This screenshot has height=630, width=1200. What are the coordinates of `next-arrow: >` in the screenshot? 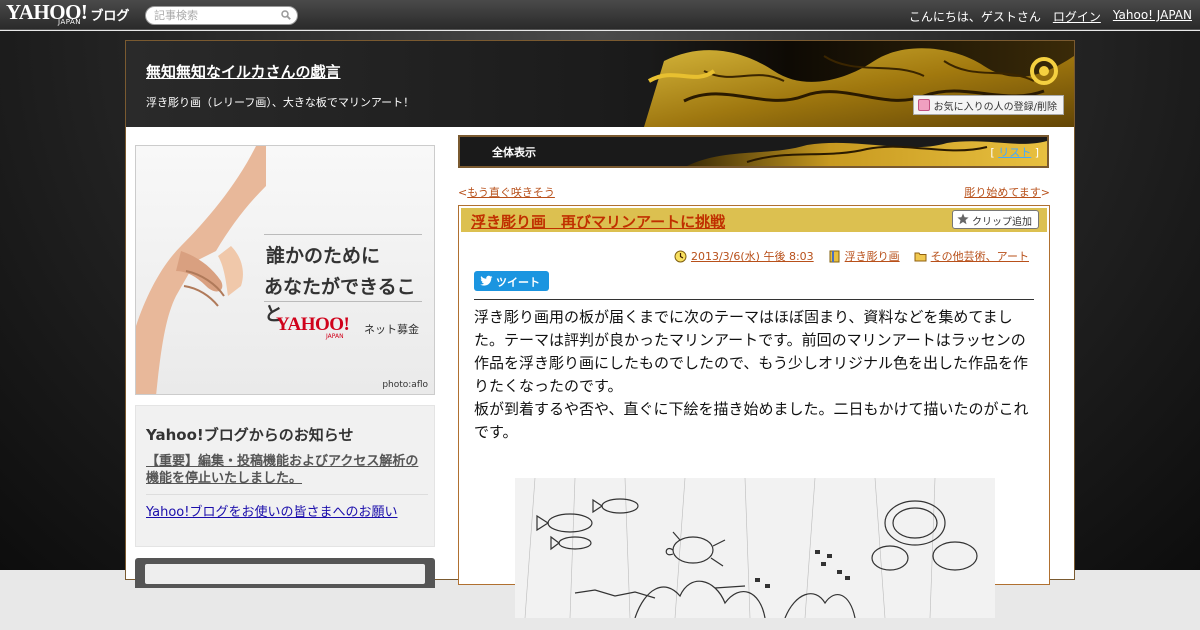 It's located at (1045, 192).